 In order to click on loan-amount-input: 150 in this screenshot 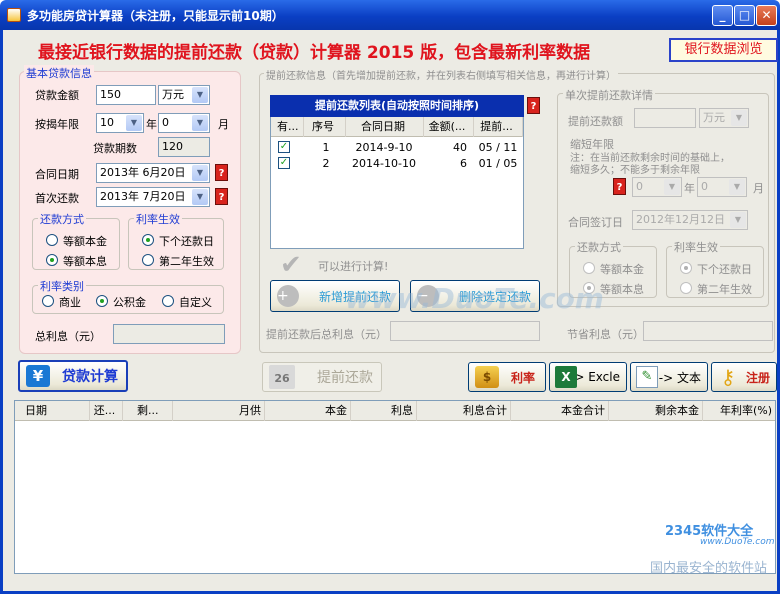, I will do `click(126, 95)`.